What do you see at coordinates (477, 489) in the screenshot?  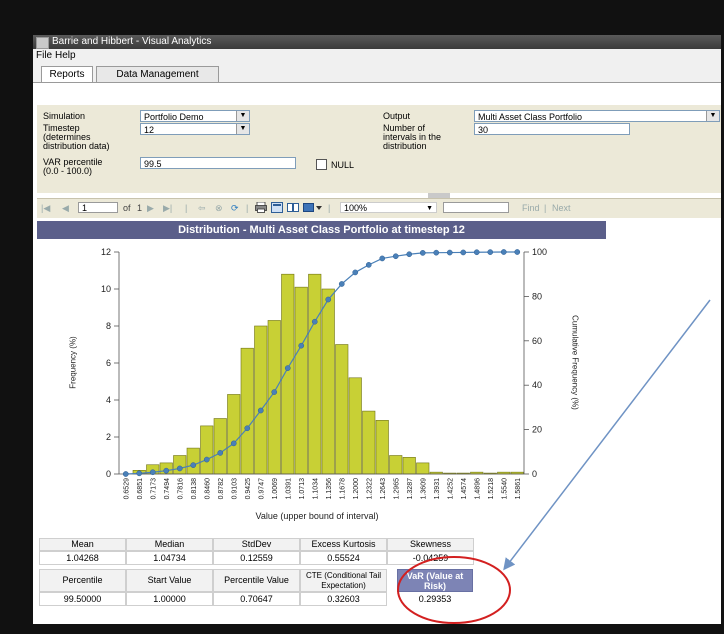 I see `x-tick-label: 1.4896` at bounding box center [477, 489].